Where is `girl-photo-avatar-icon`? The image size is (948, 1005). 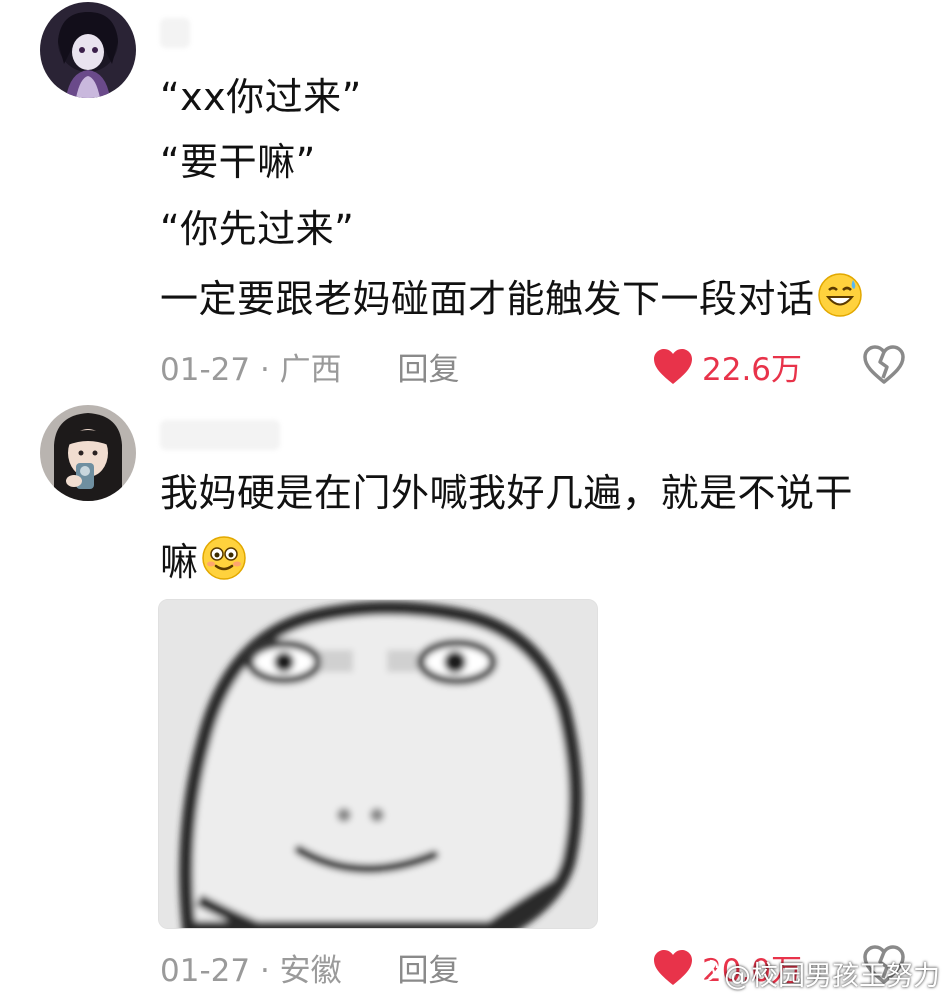
girl-photo-avatar-icon is located at coordinates (88, 453).